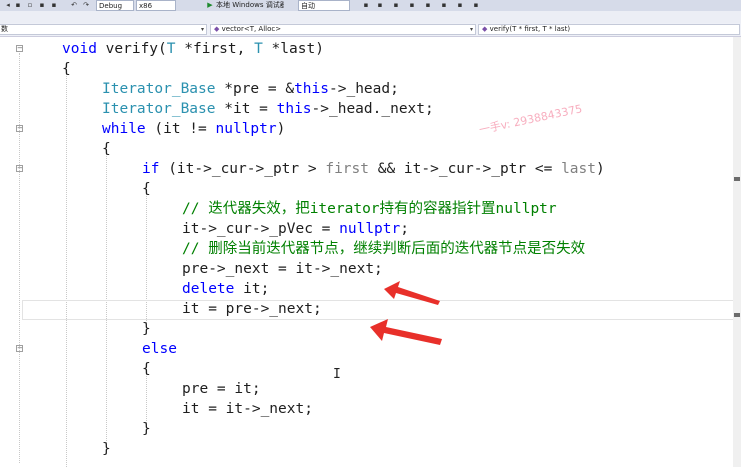 The height and width of the screenshot is (467, 741). What do you see at coordinates (4, 29) in the screenshot?
I see `project-combo-label: 数` at bounding box center [4, 29].